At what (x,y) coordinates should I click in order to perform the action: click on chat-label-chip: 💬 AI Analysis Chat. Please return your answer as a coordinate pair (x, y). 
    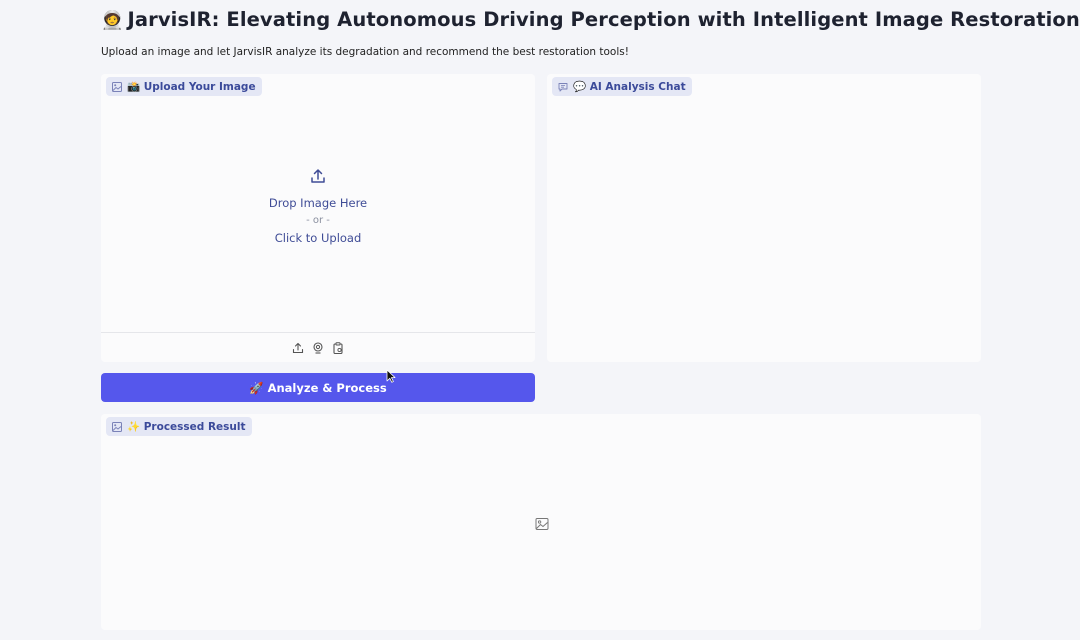
    Looking at the image, I should click on (622, 86).